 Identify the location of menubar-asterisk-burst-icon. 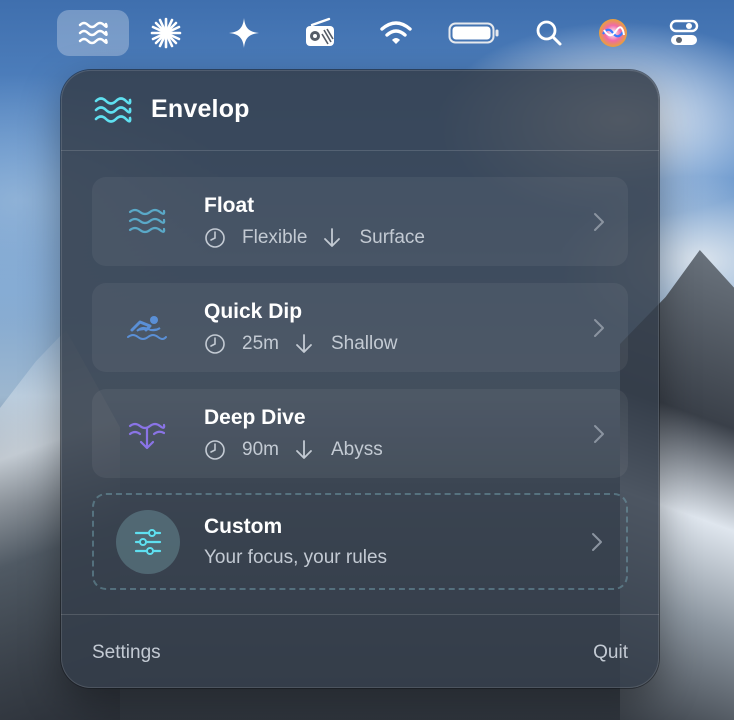
(166, 33).